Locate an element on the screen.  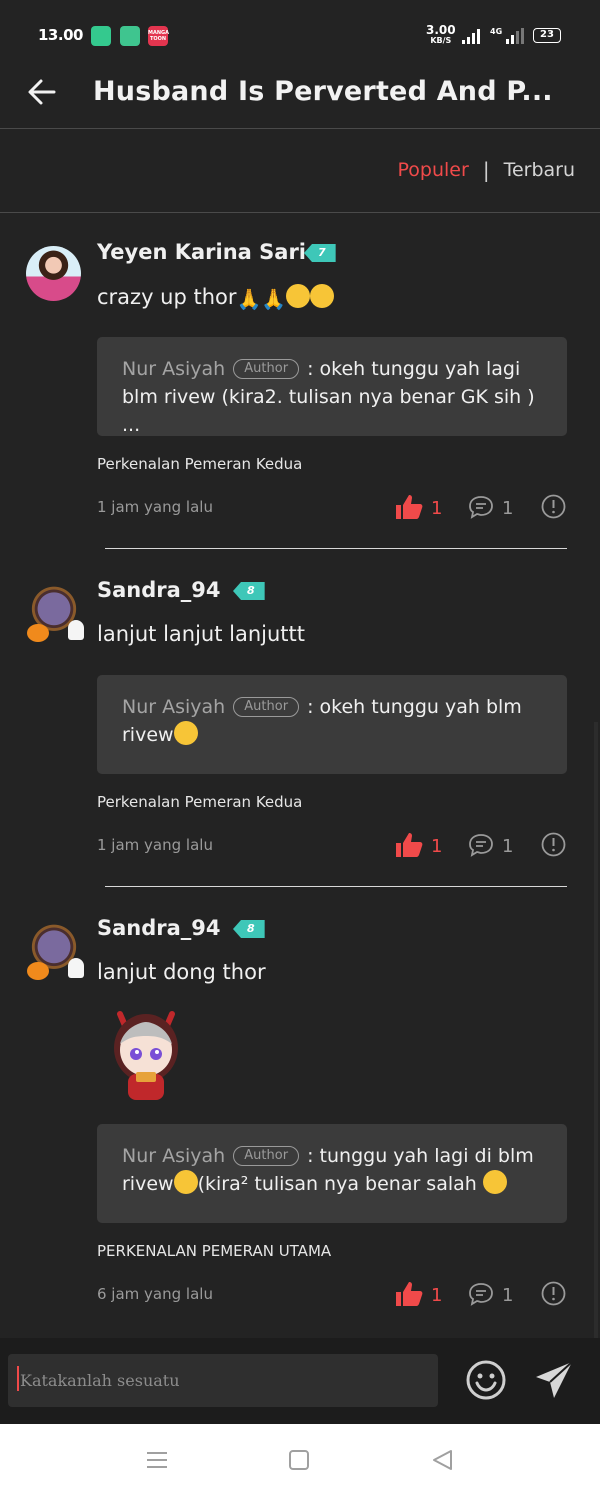
comment-text: lanjut dong thor is located at coordinates (181, 972).